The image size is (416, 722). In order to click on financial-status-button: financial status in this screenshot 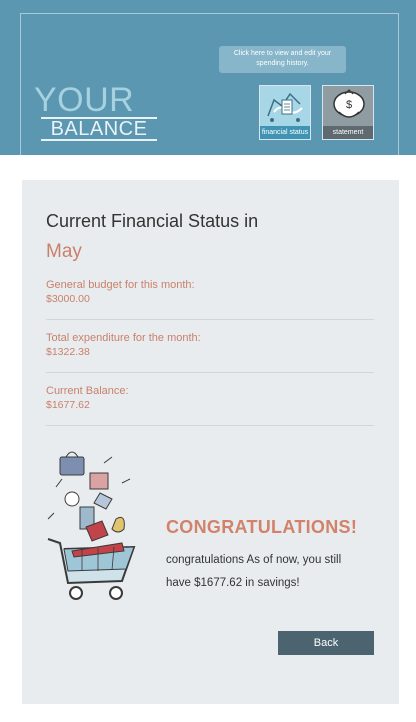, I will do `click(285, 112)`.